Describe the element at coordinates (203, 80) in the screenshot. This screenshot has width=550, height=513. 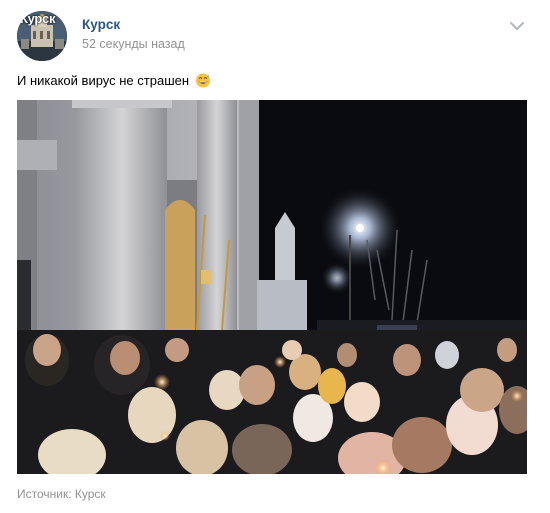
I see `grinning-face-with-sweat-emoji-icon` at that location.